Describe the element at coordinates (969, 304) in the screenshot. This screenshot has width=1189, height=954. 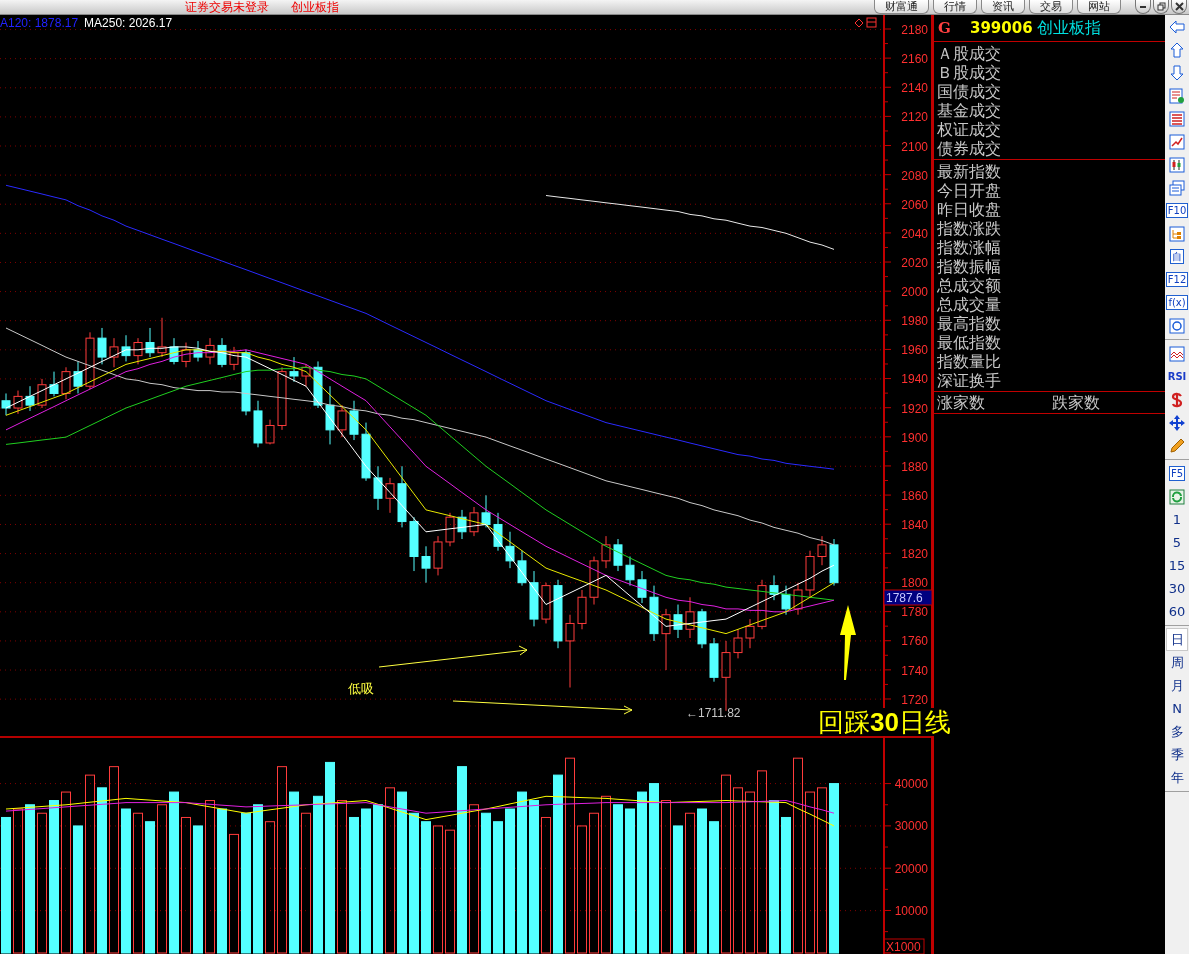
I see `field-label: 总成交量` at that location.